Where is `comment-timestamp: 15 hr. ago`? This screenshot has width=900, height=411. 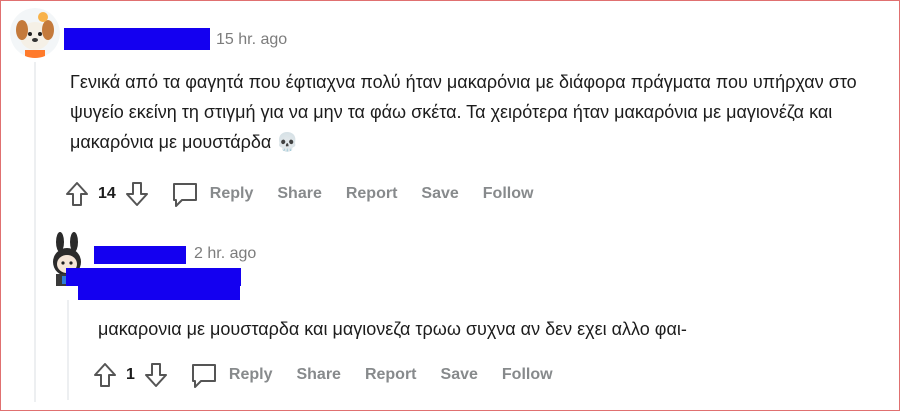 comment-timestamp: 15 hr. ago is located at coordinates (252, 39).